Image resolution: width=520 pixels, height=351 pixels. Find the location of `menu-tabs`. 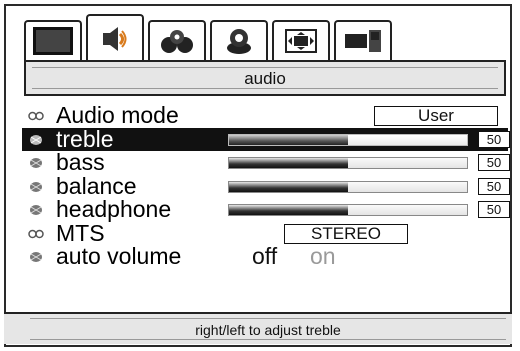

menu-tabs is located at coordinates (224, 38).